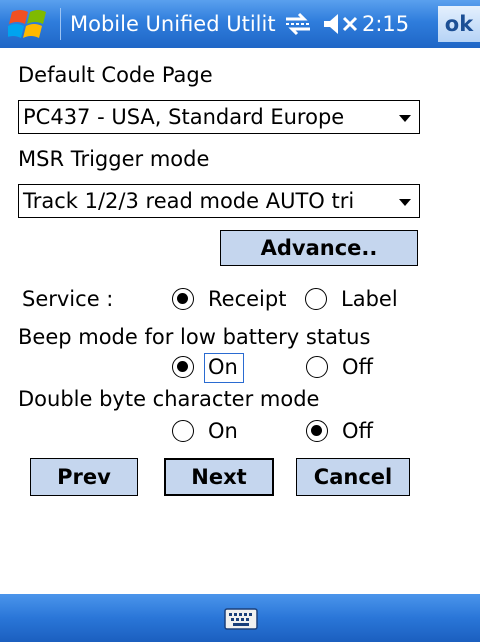  I want to click on beep-mode-label: Beep mode for low battery status, so click(194, 337).